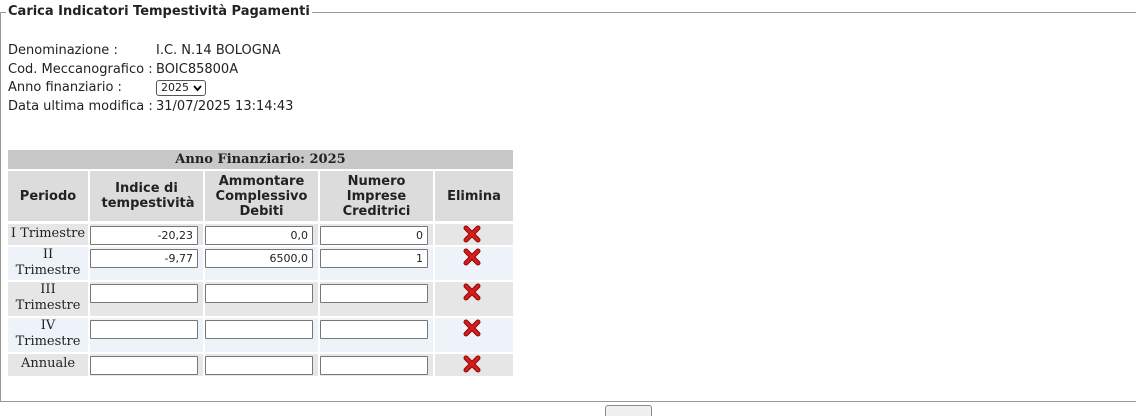 The image size is (1136, 416). What do you see at coordinates (225, 106) in the screenshot?
I see `data-modifica-value: 31/07/2025 13:14:43` at bounding box center [225, 106].